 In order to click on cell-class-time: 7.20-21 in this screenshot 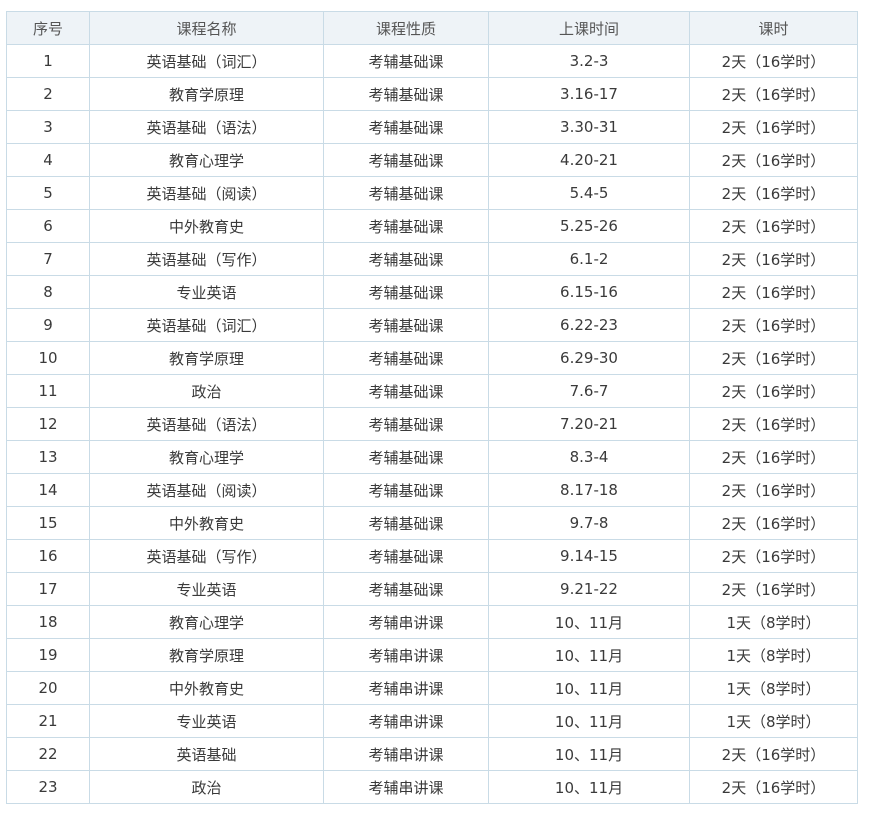, I will do `click(589, 424)`.